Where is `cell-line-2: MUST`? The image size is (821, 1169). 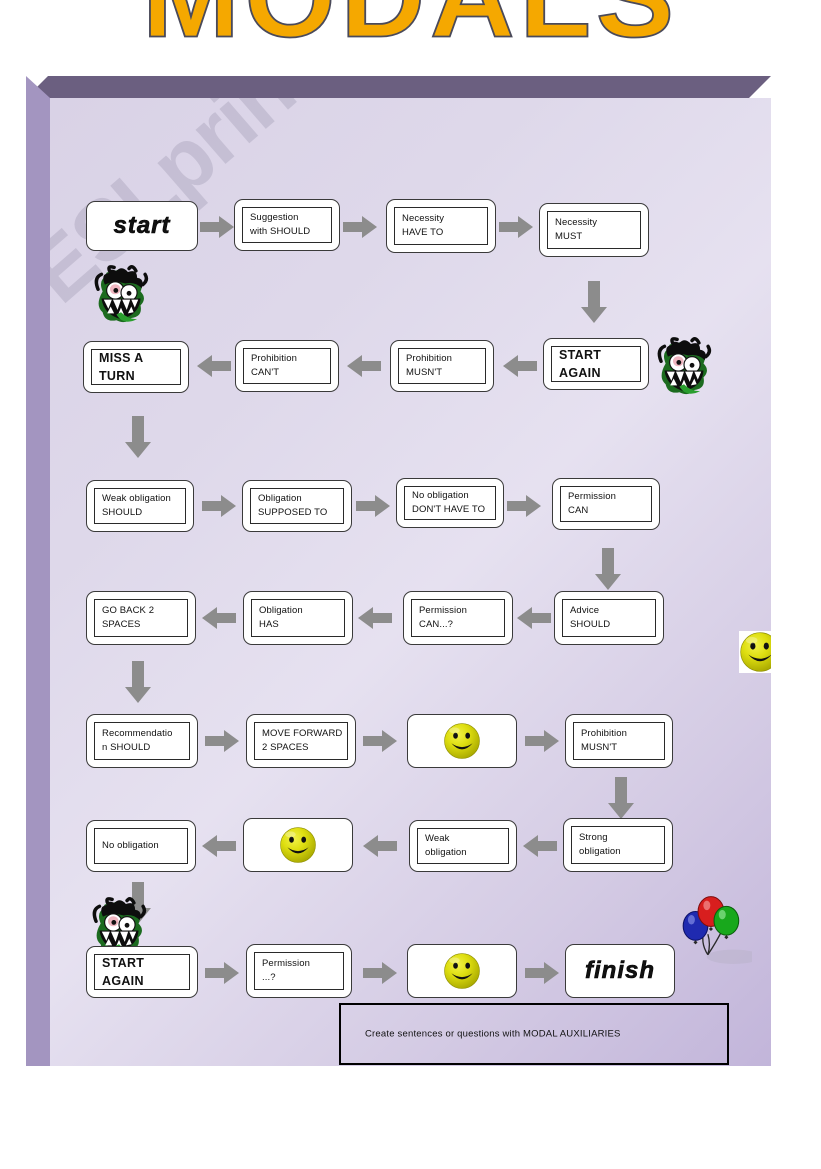 cell-line-2: MUST is located at coordinates (569, 236).